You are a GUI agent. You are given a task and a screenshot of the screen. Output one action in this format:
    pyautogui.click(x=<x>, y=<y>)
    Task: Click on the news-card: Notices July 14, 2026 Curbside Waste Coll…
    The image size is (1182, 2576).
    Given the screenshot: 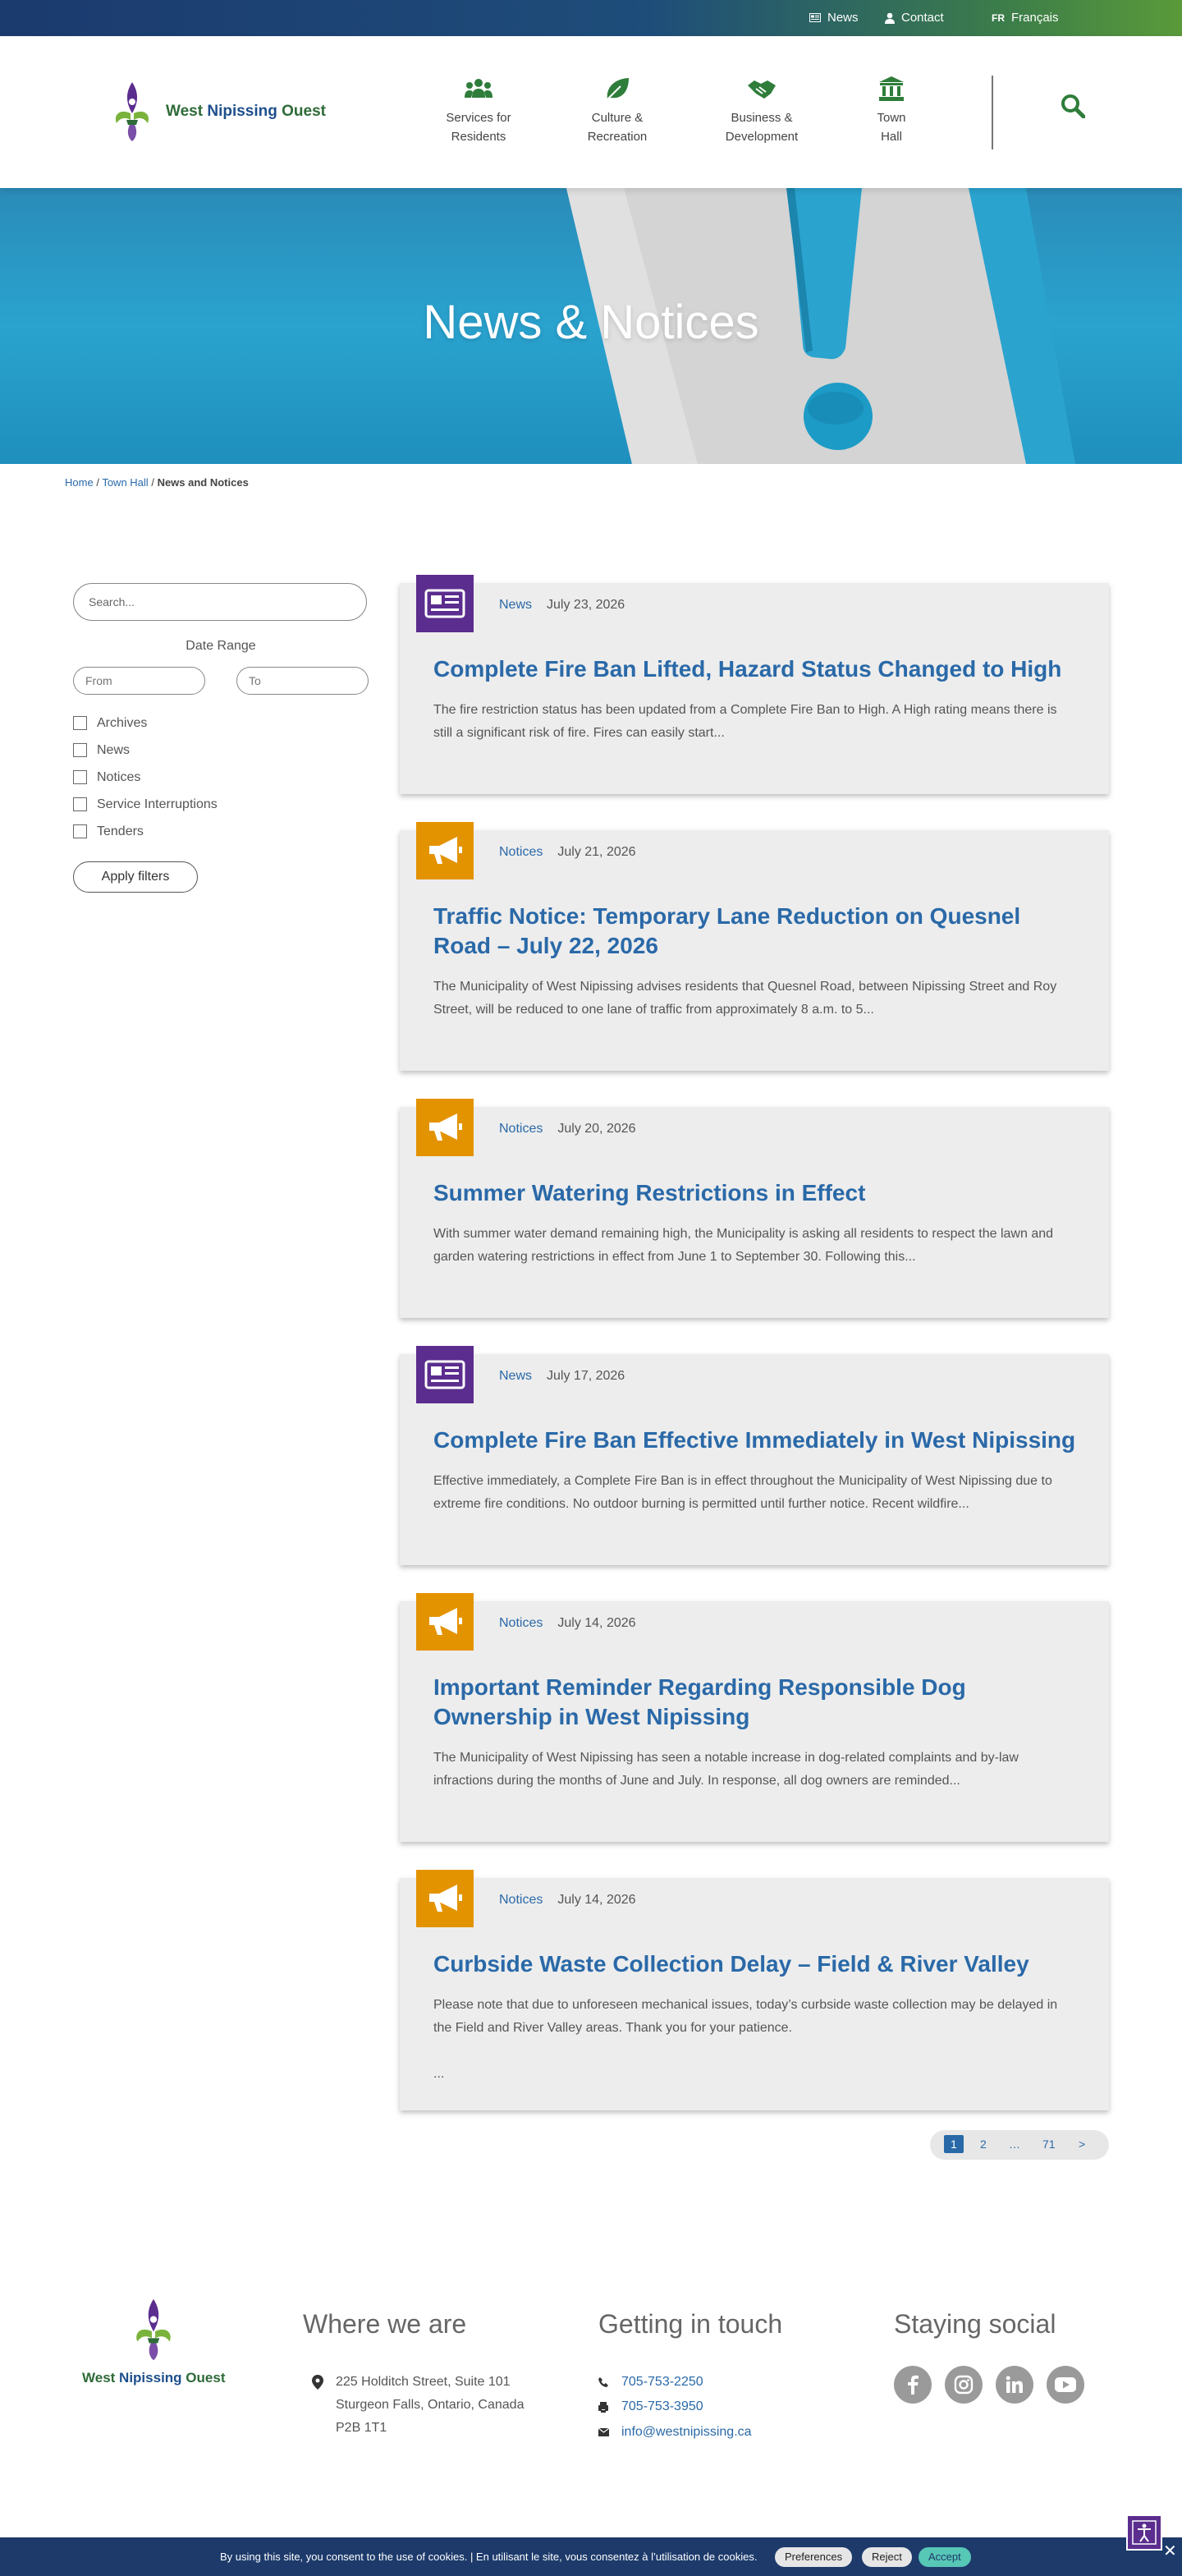 What is the action you would take?
    pyautogui.click(x=754, y=1990)
    